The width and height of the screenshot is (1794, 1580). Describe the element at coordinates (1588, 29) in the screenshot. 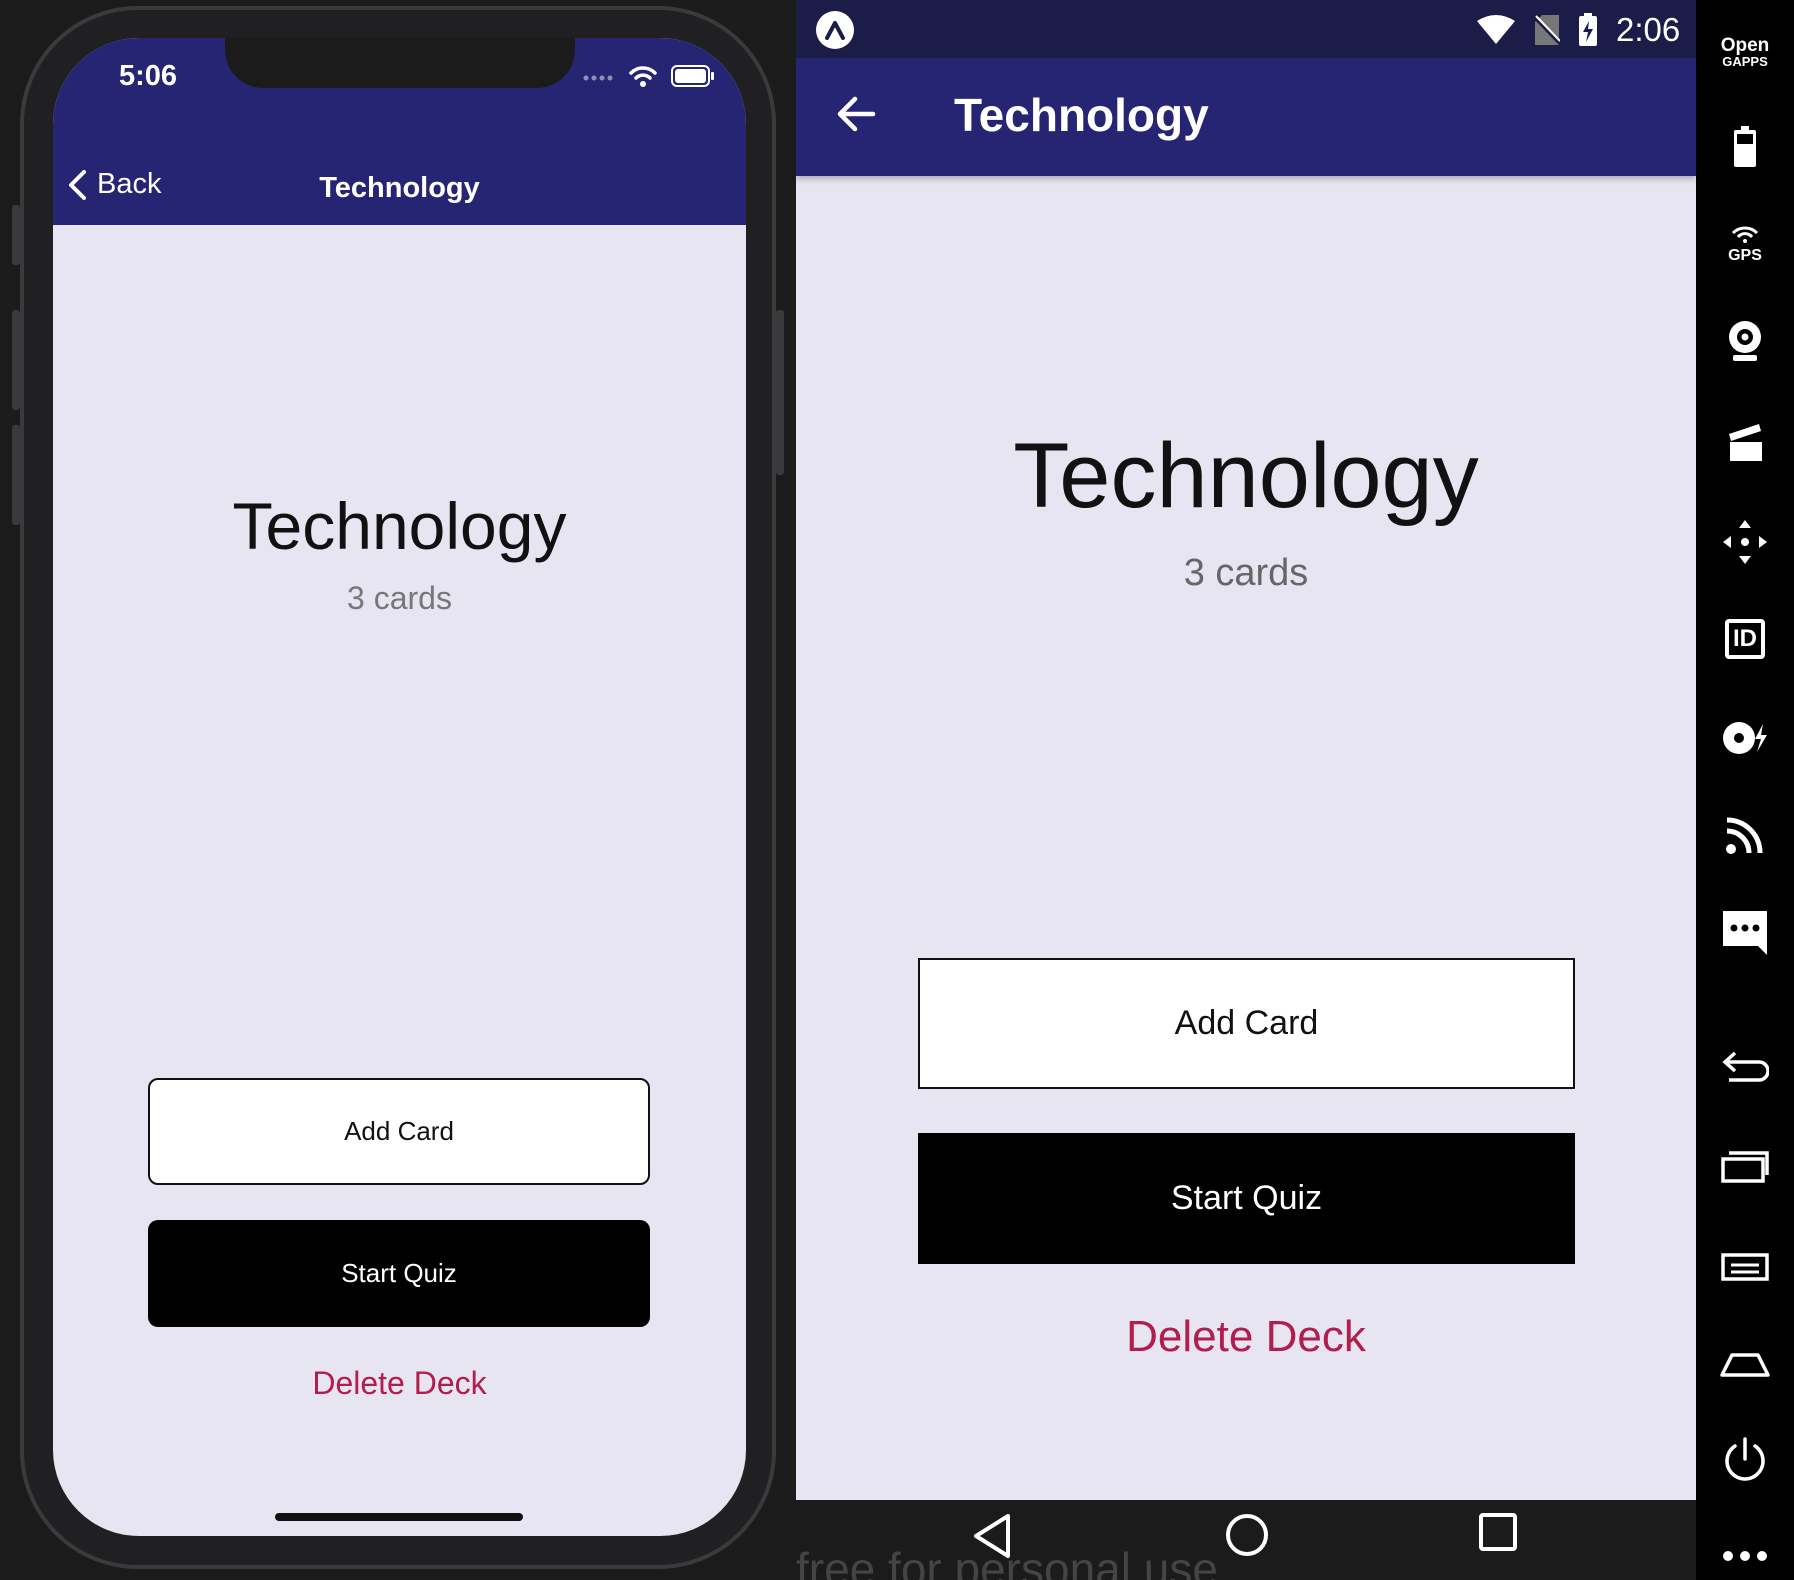

I see `battery-charging-icon` at that location.